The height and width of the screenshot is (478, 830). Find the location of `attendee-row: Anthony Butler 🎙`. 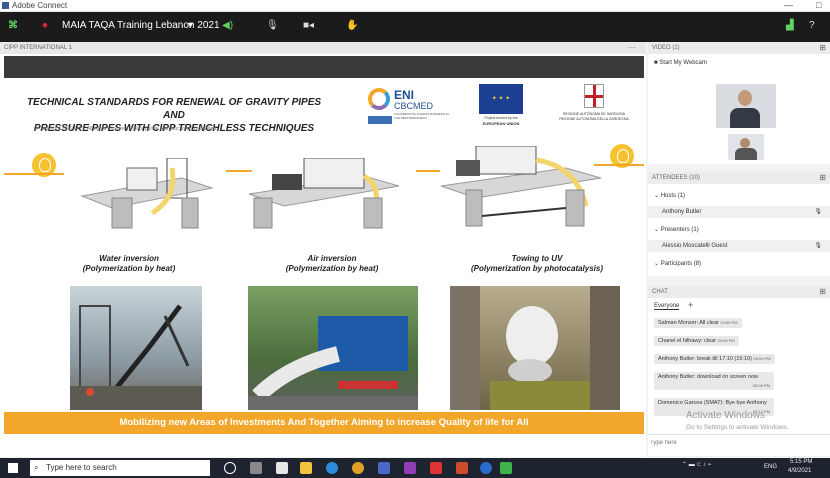

attendee-row: Anthony Butler 🎙 is located at coordinates (739, 212).